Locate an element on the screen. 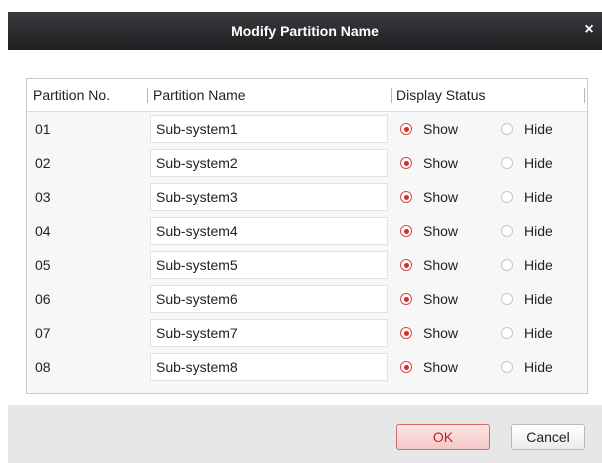 The width and height of the screenshot is (602, 463). table-row: 02 Show Hide is located at coordinates (307, 163).